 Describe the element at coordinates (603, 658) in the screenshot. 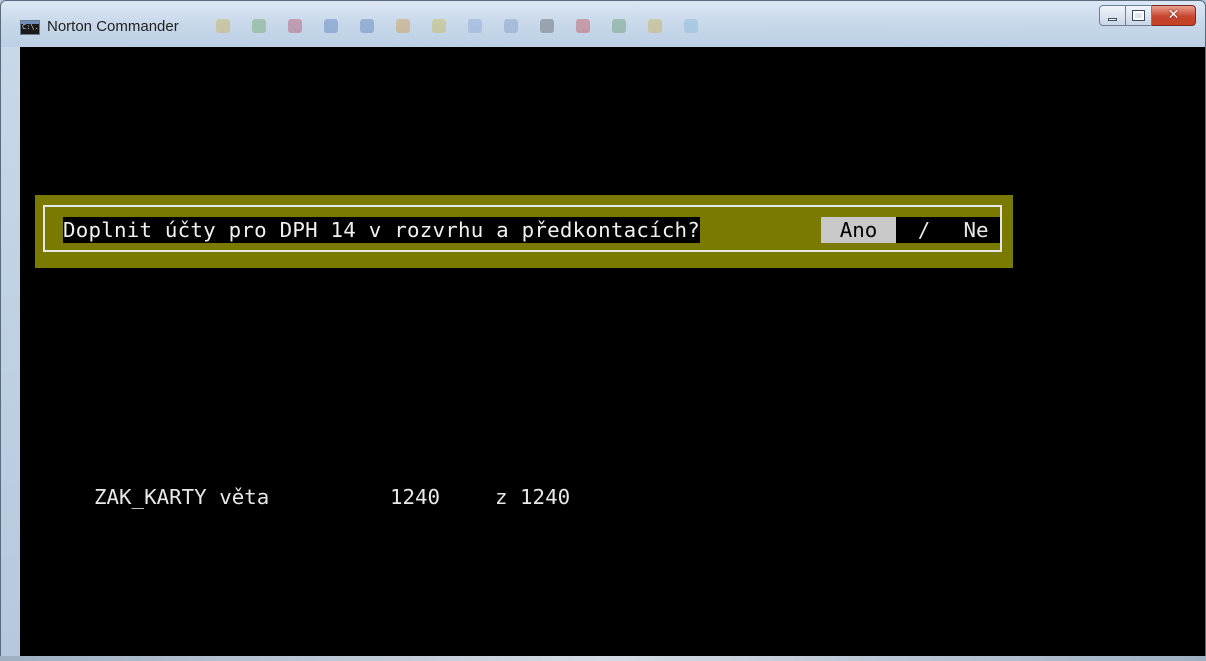

I see `taskbar-edge` at that location.